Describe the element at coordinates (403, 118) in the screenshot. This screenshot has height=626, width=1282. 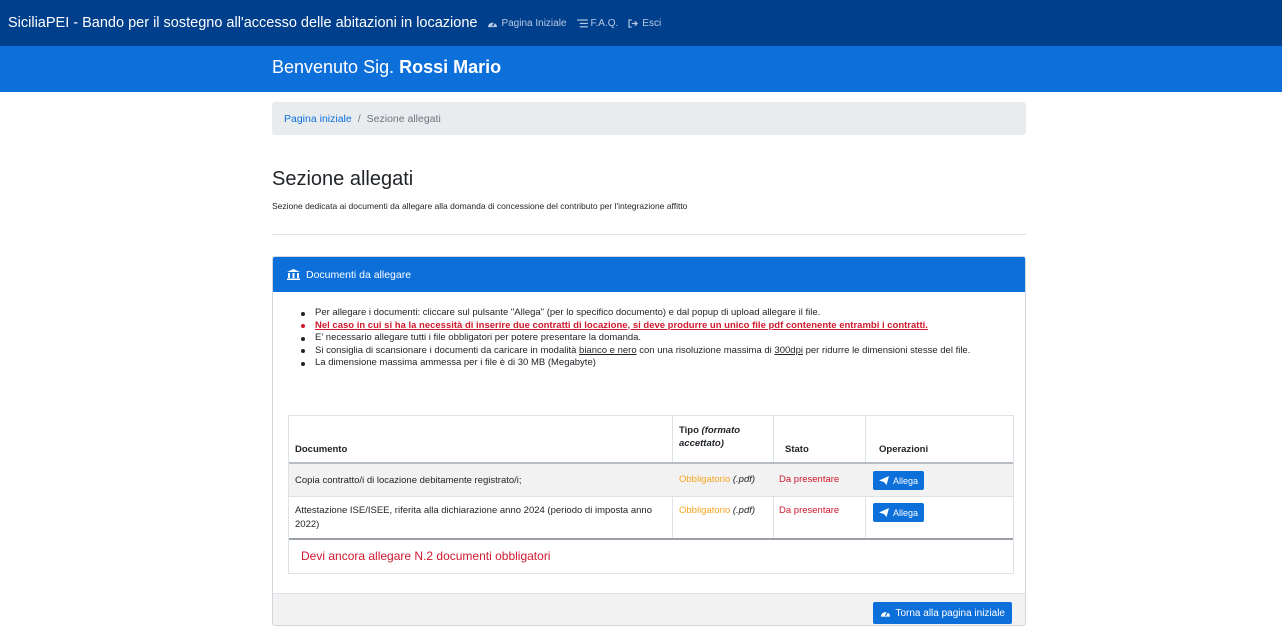
I see `breadcrumb-current: Sezione allegati` at that location.